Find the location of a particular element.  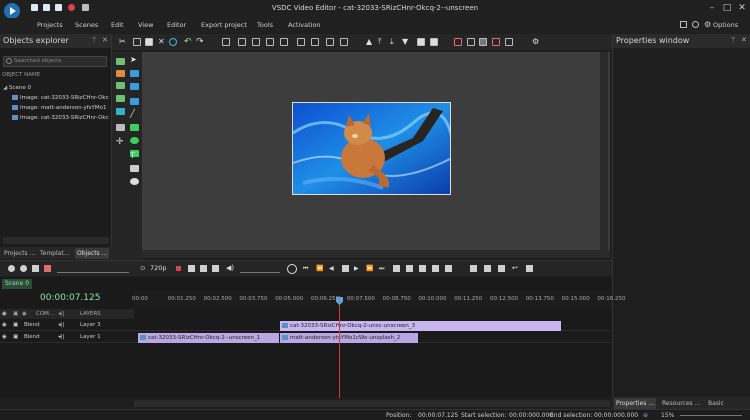

timeline-clip: matt-anderson-ytsYMo1cWo-unsplash_2 is located at coordinates (349, 338).